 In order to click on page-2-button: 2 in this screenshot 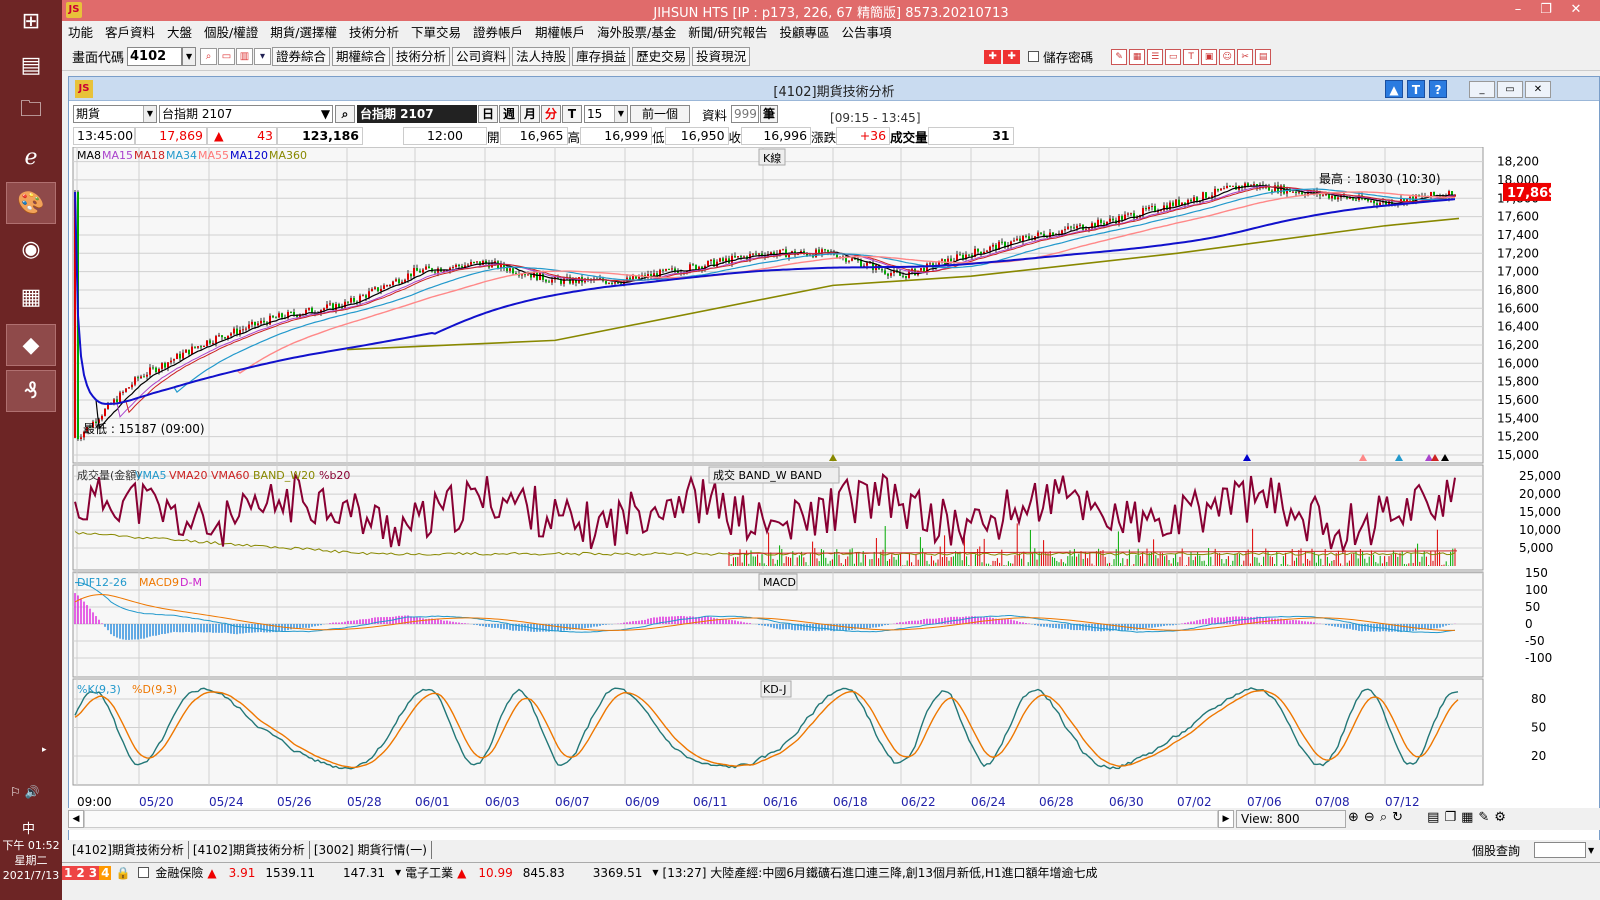, I will do `click(80, 872)`.